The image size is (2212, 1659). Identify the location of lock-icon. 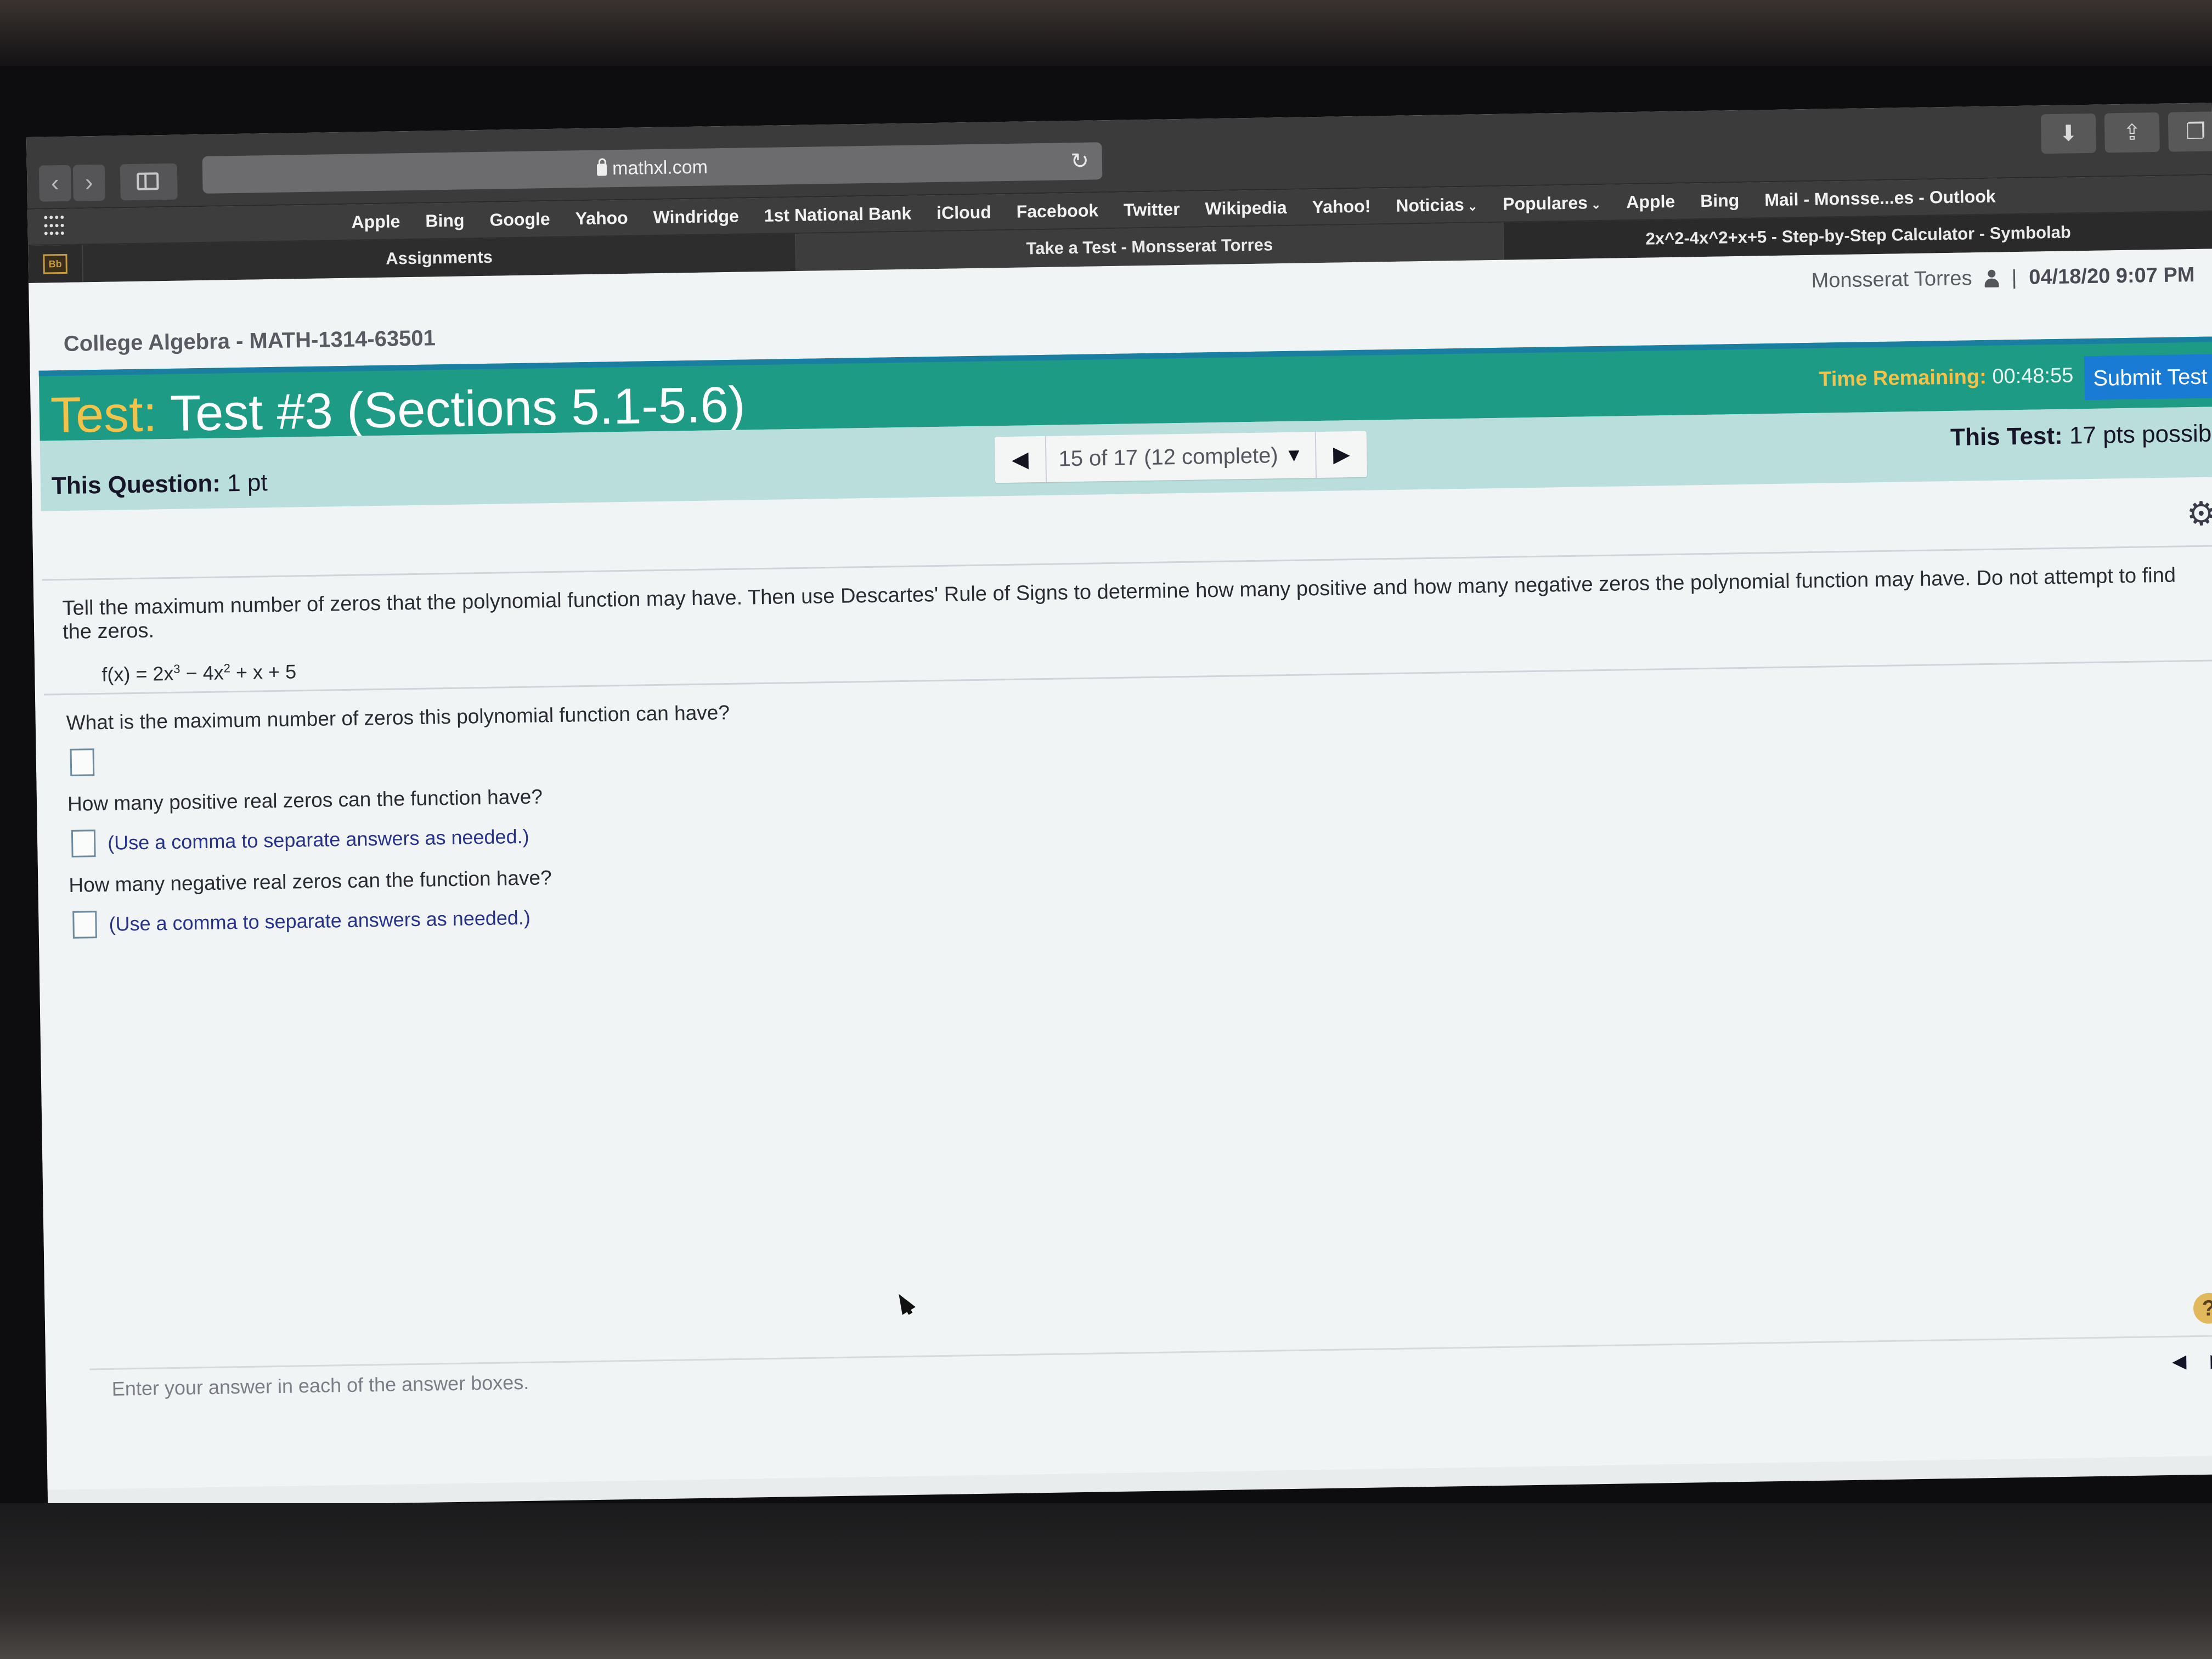
(601, 170).